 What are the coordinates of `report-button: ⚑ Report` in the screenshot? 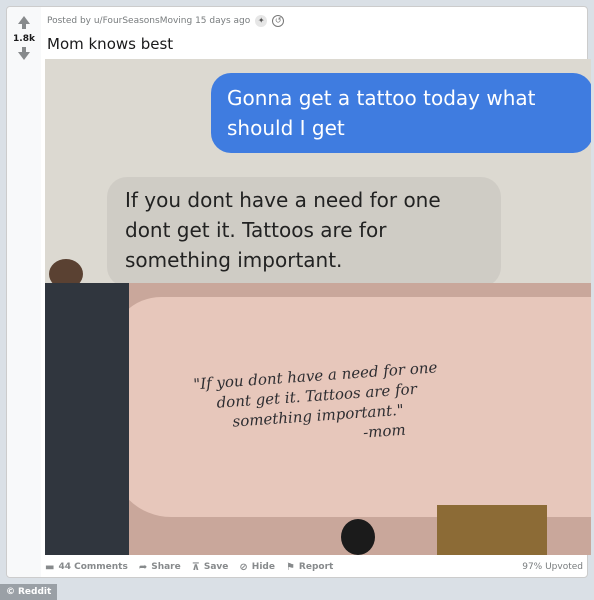 It's located at (309, 567).